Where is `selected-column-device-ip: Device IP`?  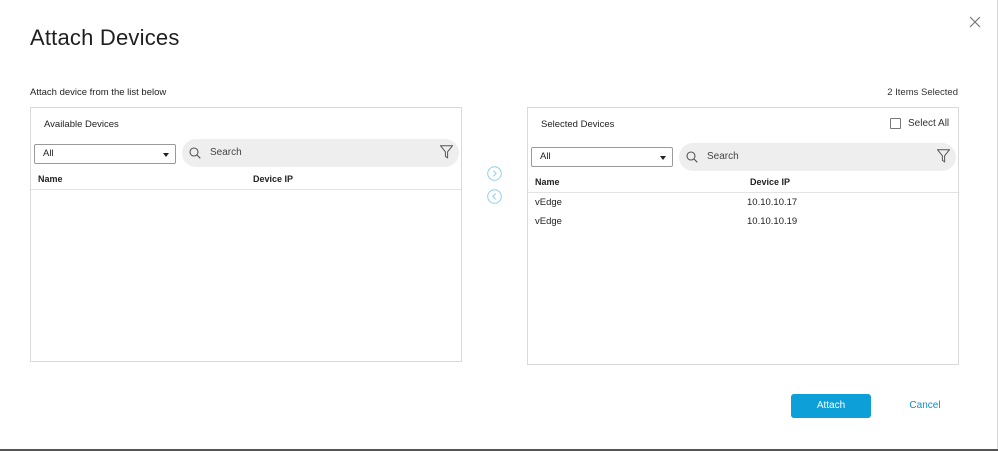 selected-column-device-ip: Device IP is located at coordinates (770, 182).